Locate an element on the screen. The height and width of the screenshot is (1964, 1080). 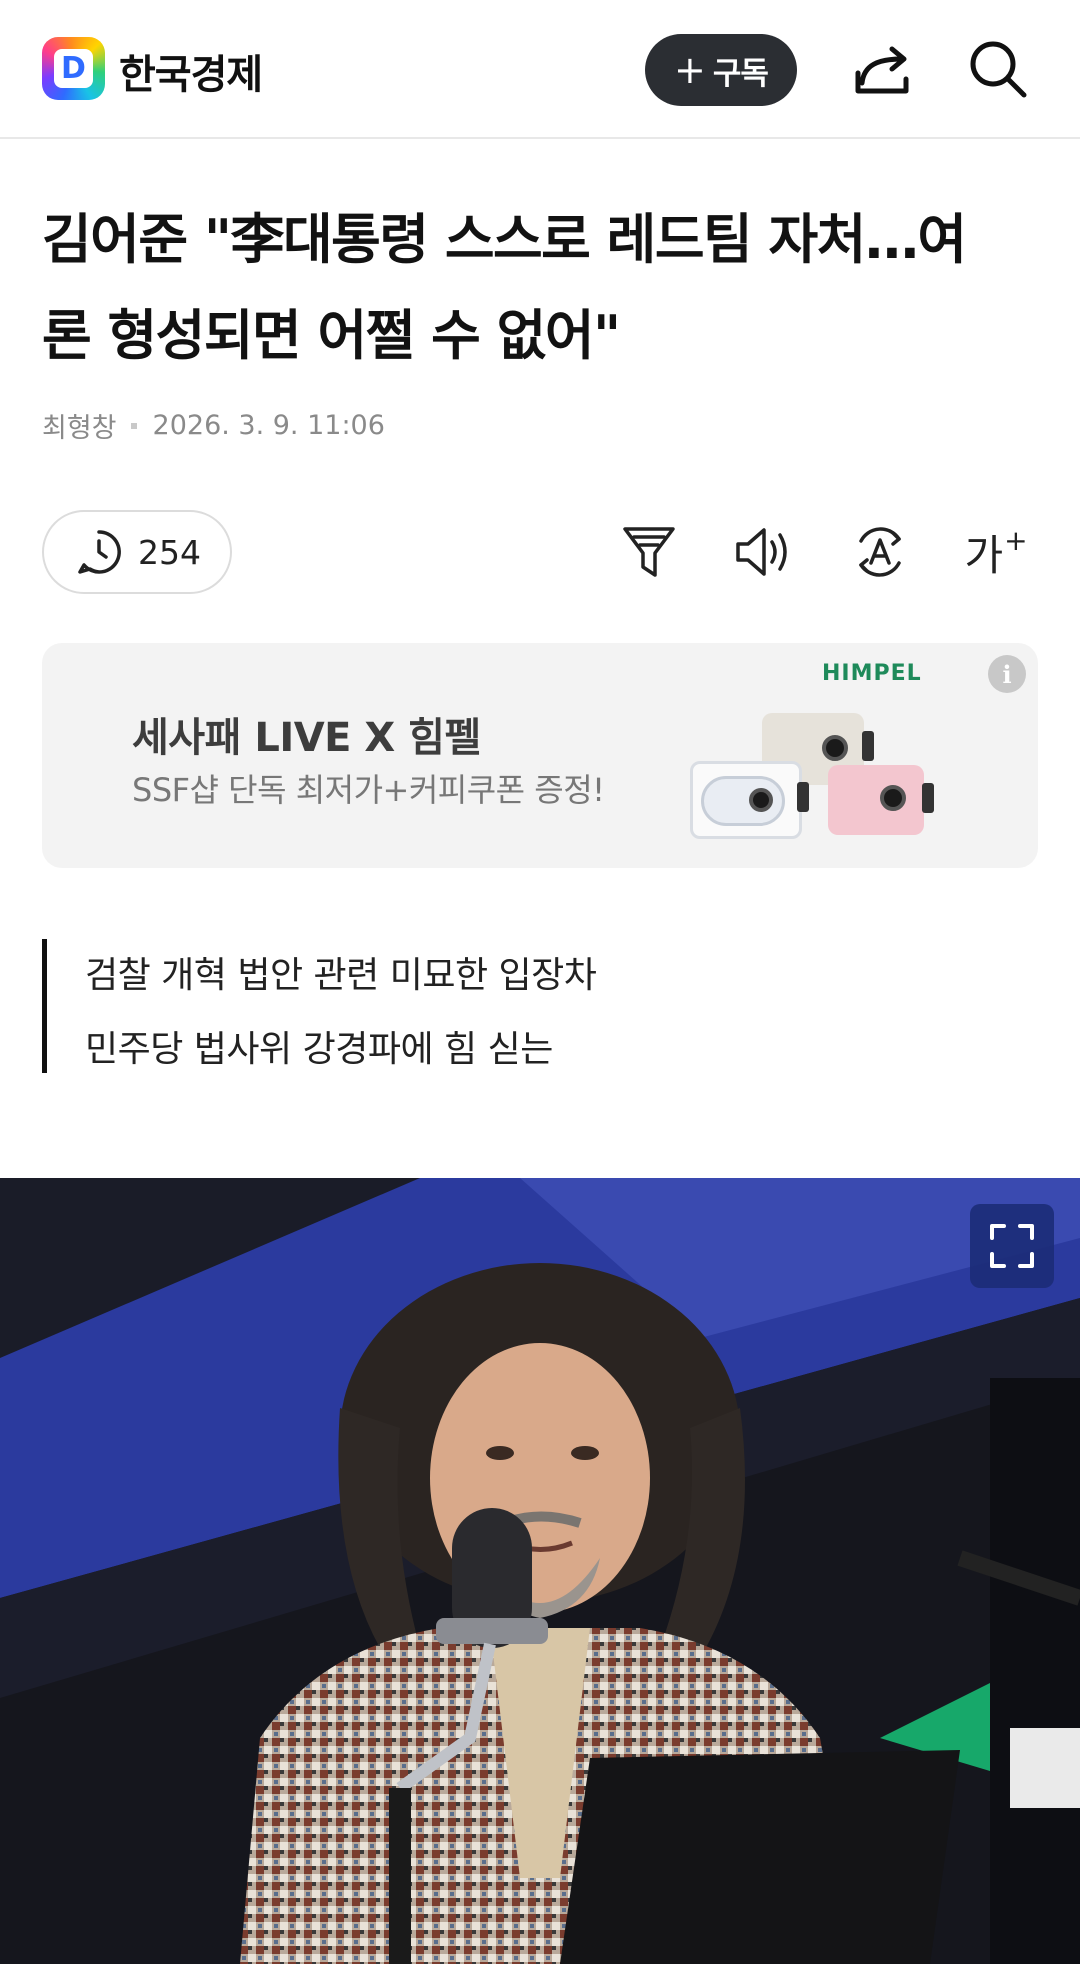
author-name: 최형창 is located at coordinates (79, 425).